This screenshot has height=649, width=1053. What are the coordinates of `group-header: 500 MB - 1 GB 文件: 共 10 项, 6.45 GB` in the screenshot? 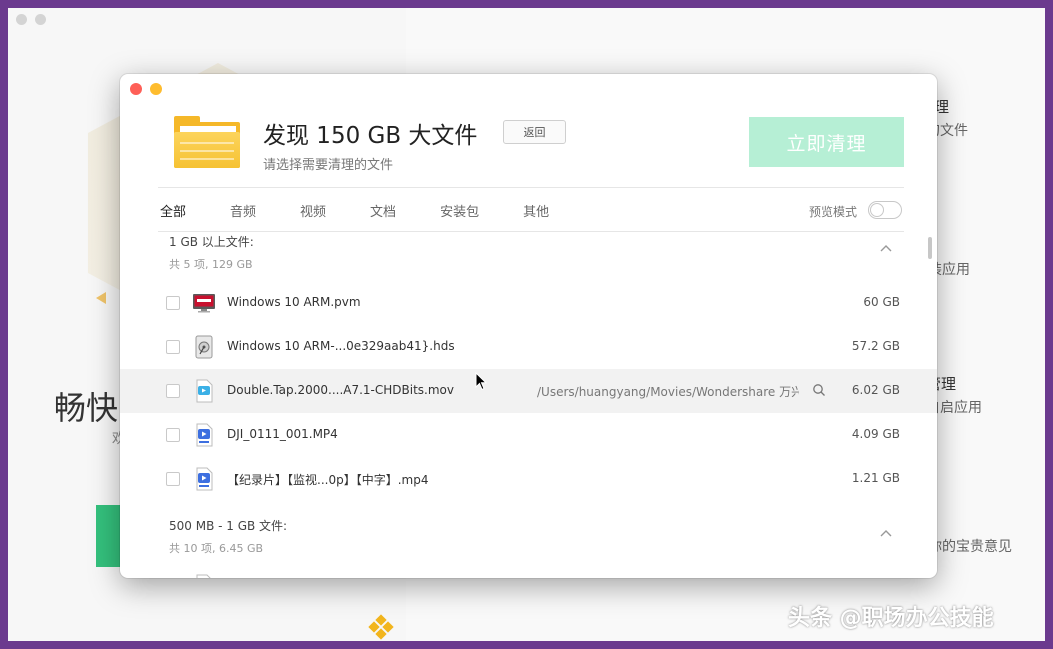 It's located at (228, 536).